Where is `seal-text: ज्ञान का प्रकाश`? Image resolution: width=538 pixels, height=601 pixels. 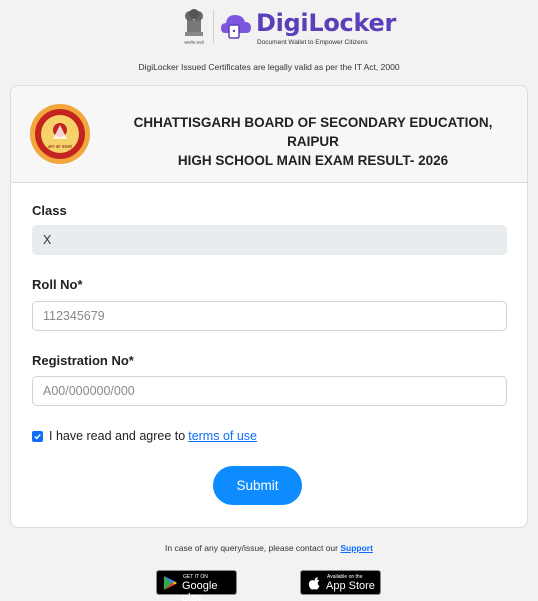
seal-text: ज्ञान का प्रकाश is located at coordinates (60, 146).